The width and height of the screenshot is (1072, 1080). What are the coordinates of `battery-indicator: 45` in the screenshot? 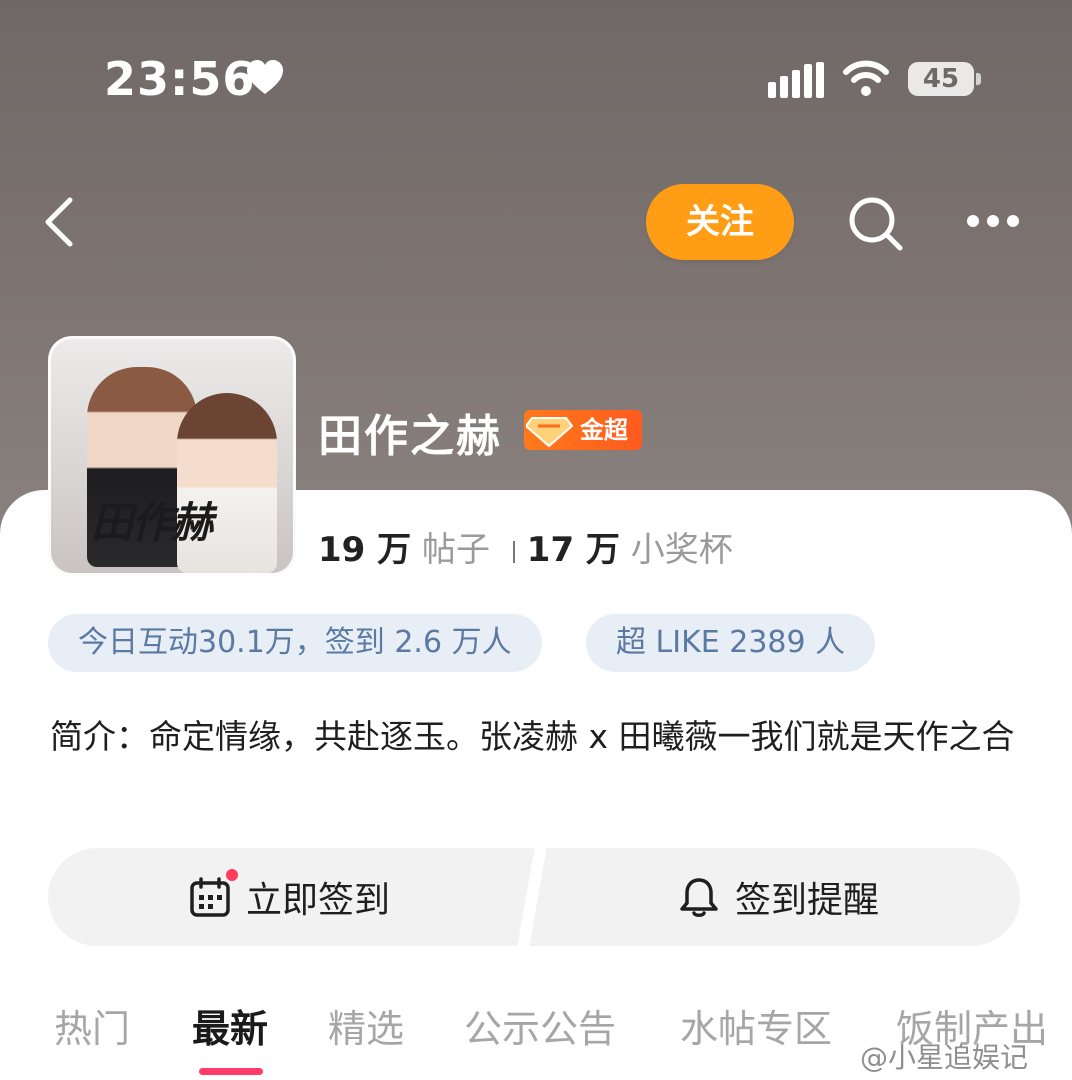 It's located at (941, 79).